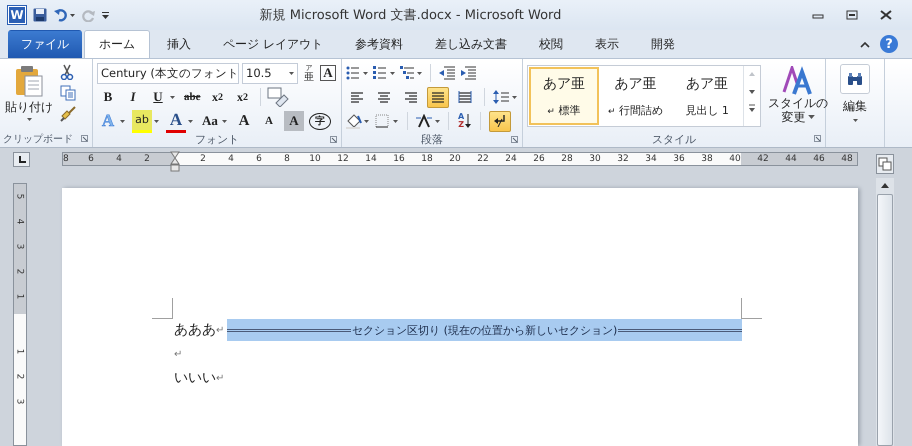 Image resolution: width=912 pixels, height=446 pixels. What do you see at coordinates (217, 139) in the screenshot?
I see `group-label: フォント` at bounding box center [217, 139].